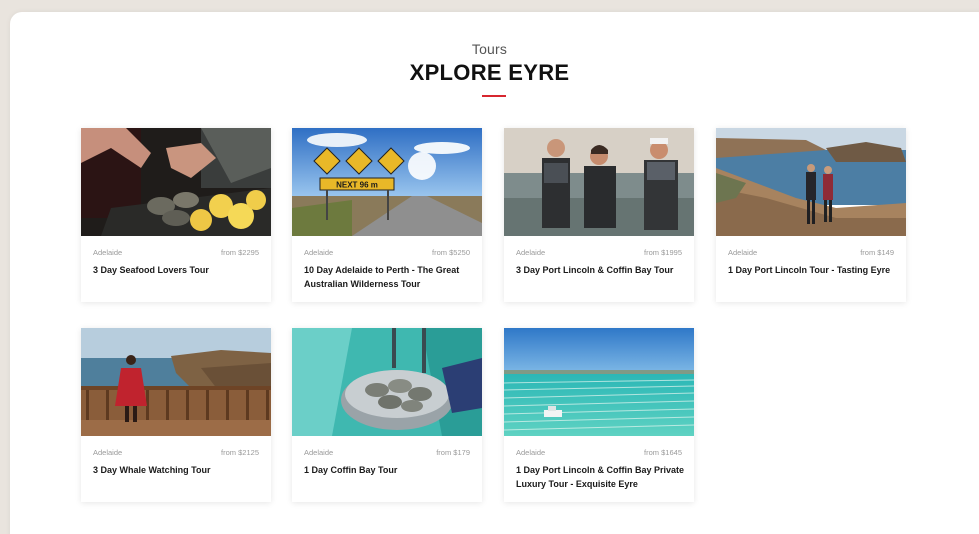  What do you see at coordinates (178, 470) in the screenshot?
I see `tour-name: 3 Day Whale Watching Tour` at bounding box center [178, 470].